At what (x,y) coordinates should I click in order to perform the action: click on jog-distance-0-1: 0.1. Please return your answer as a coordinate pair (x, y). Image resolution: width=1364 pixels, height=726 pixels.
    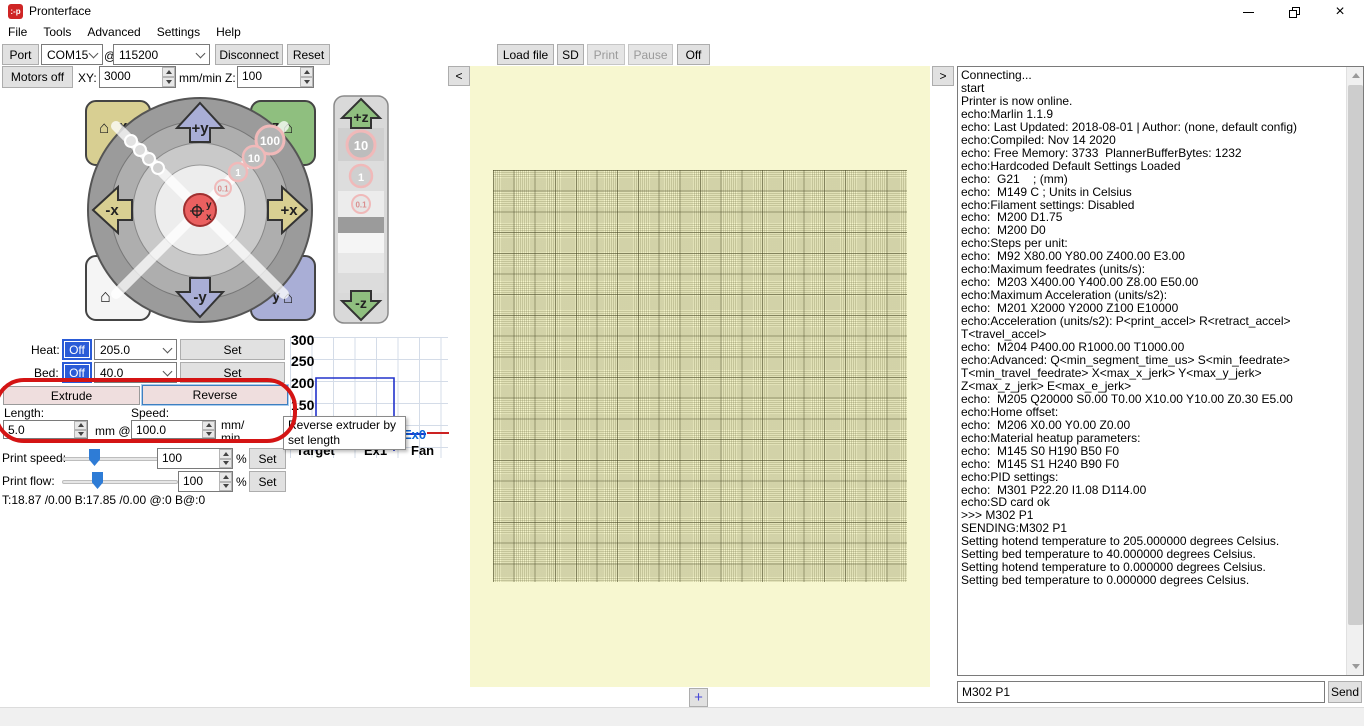
    Looking at the image, I should click on (223, 188).